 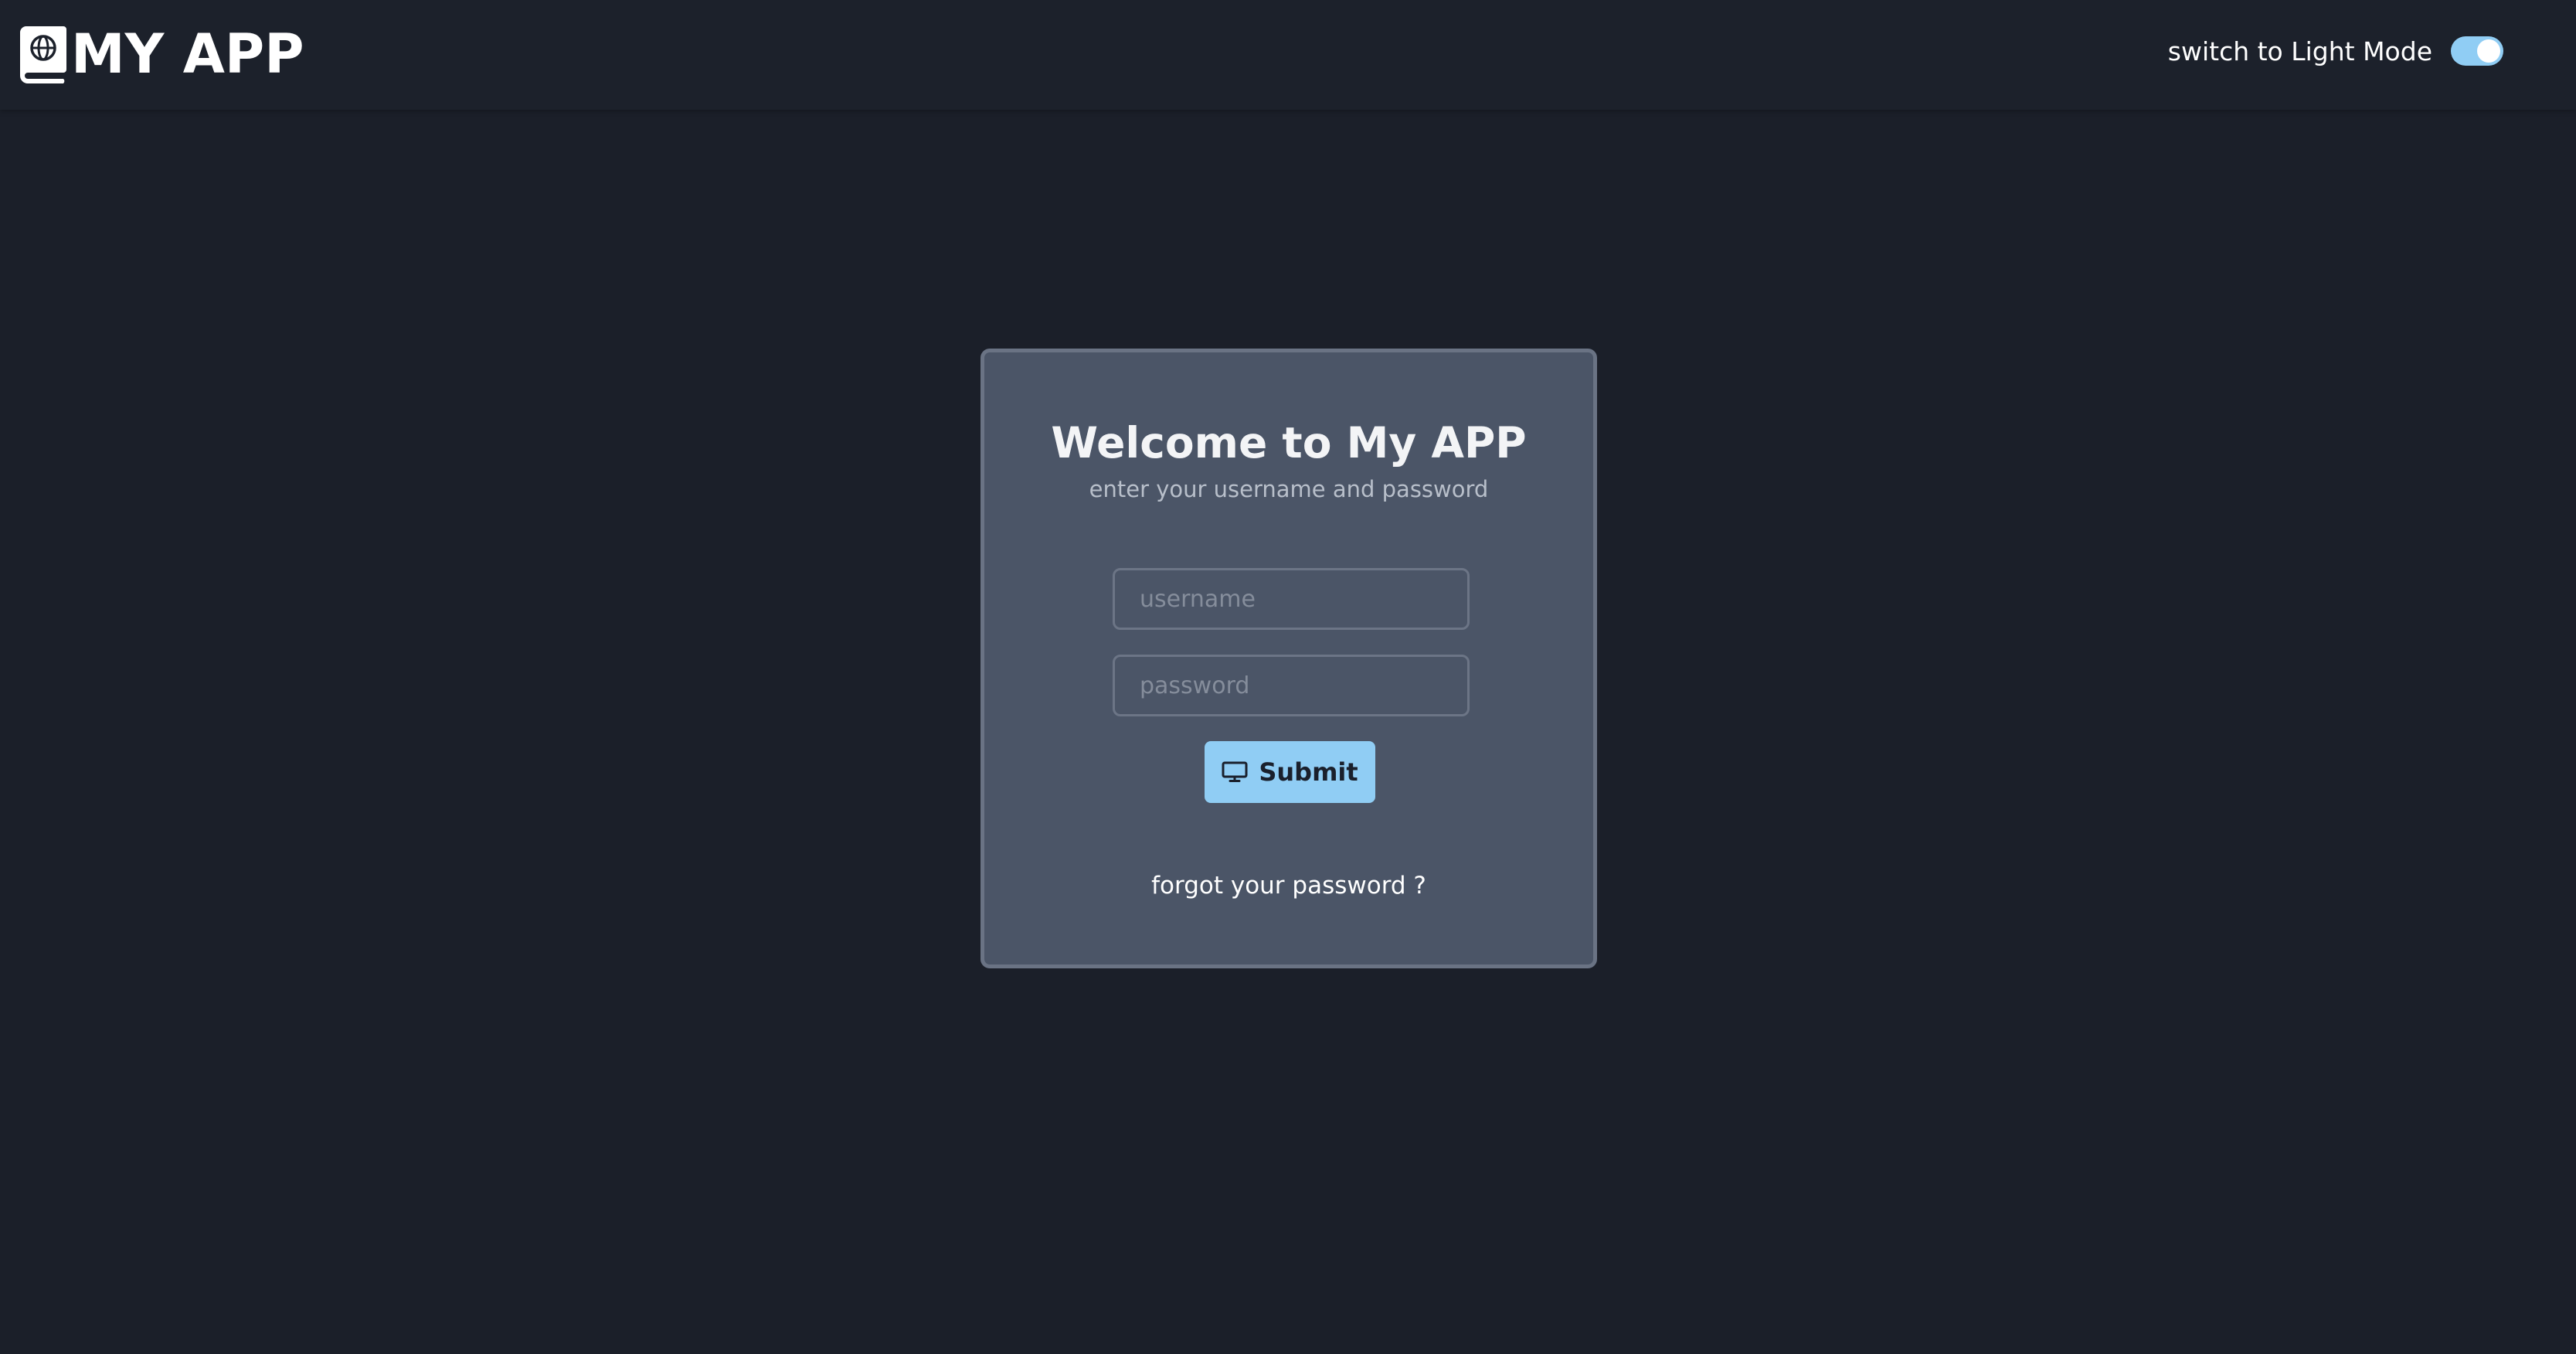 I want to click on forgot-password-link: forgot your password ?, so click(x=1288, y=886).